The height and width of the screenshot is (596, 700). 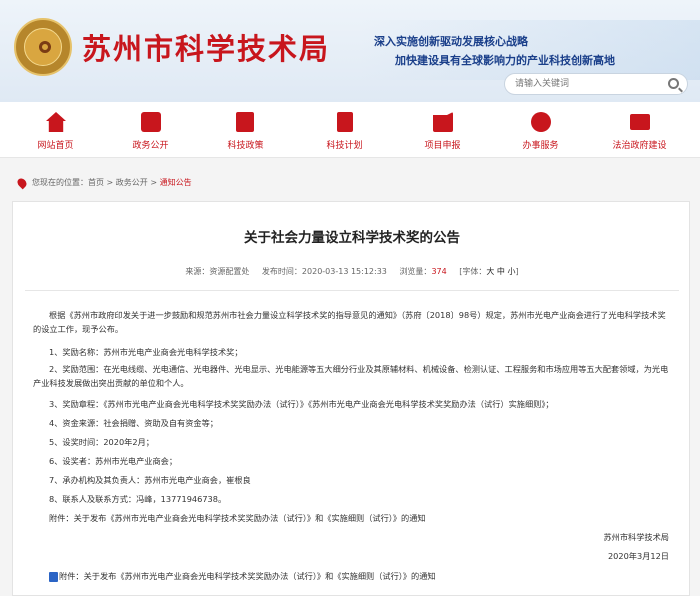 I want to click on meta-divider, so click(x=352, y=290).